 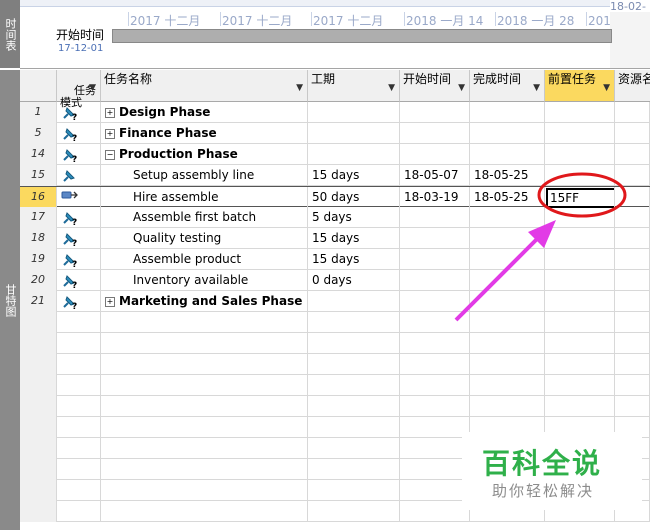 What do you see at coordinates (498, 278) in the screenshot?
I see `annotation-arrow-line` at bounding box center [498, 278].